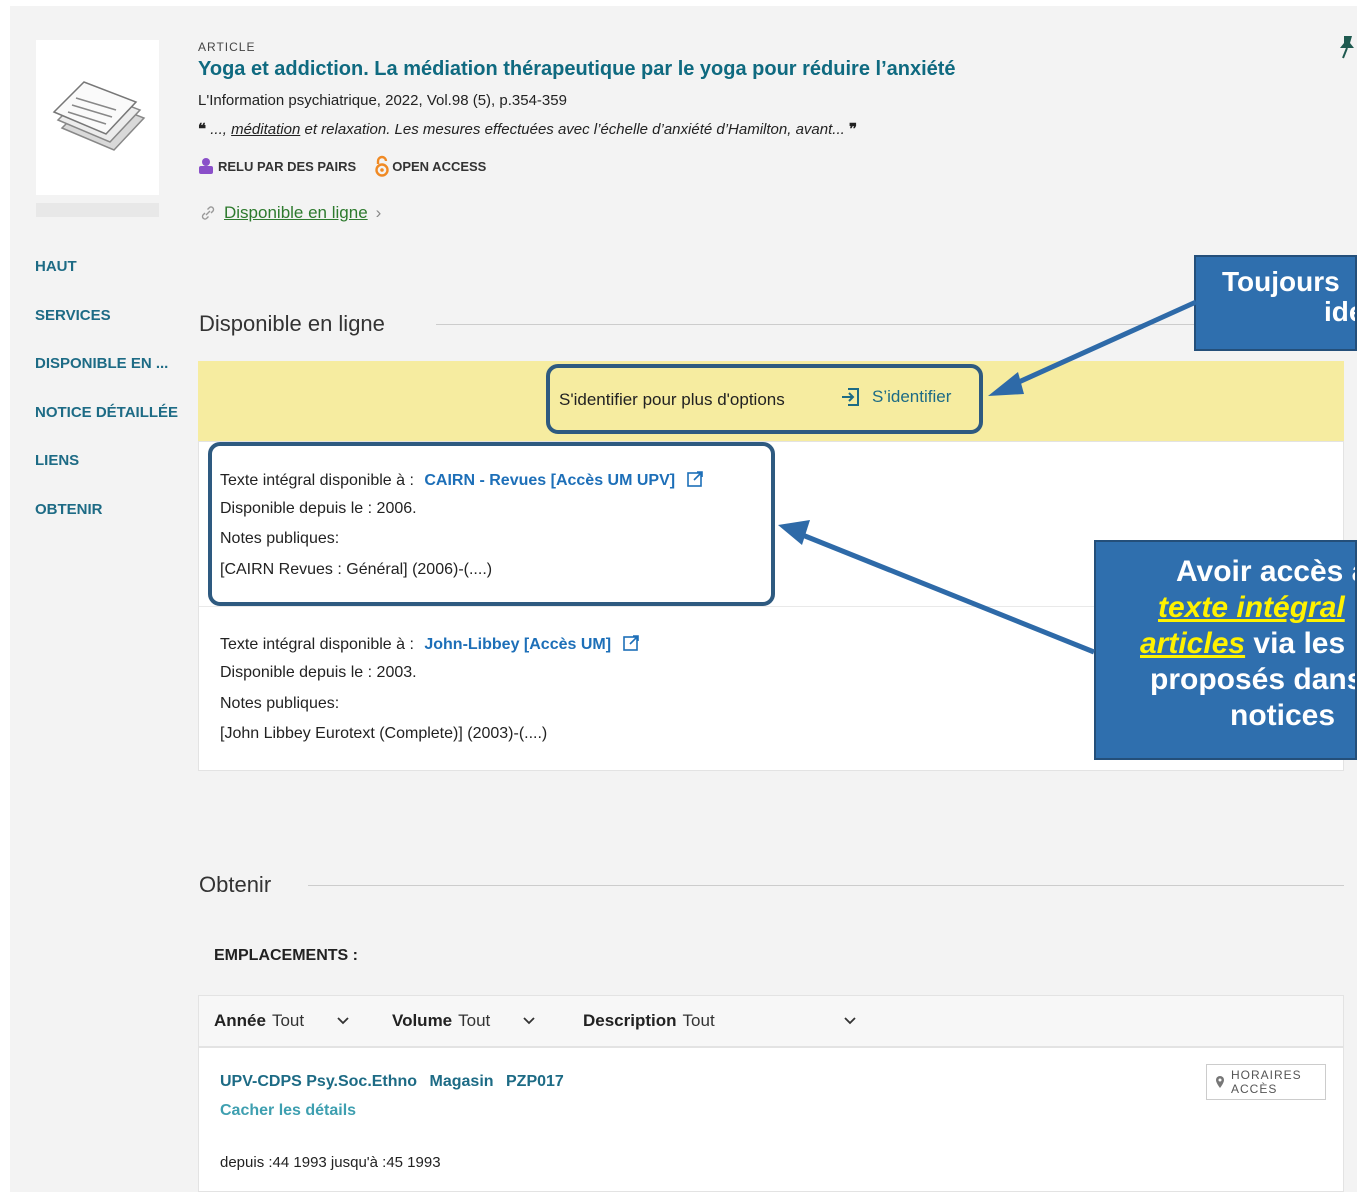 The width and height of the screenshot is (1357, 1192). What do you see at coordinates (720, 1021) in the screenshot?
I see `filter-description: Description Tout` at bounding box center [720, 1021].